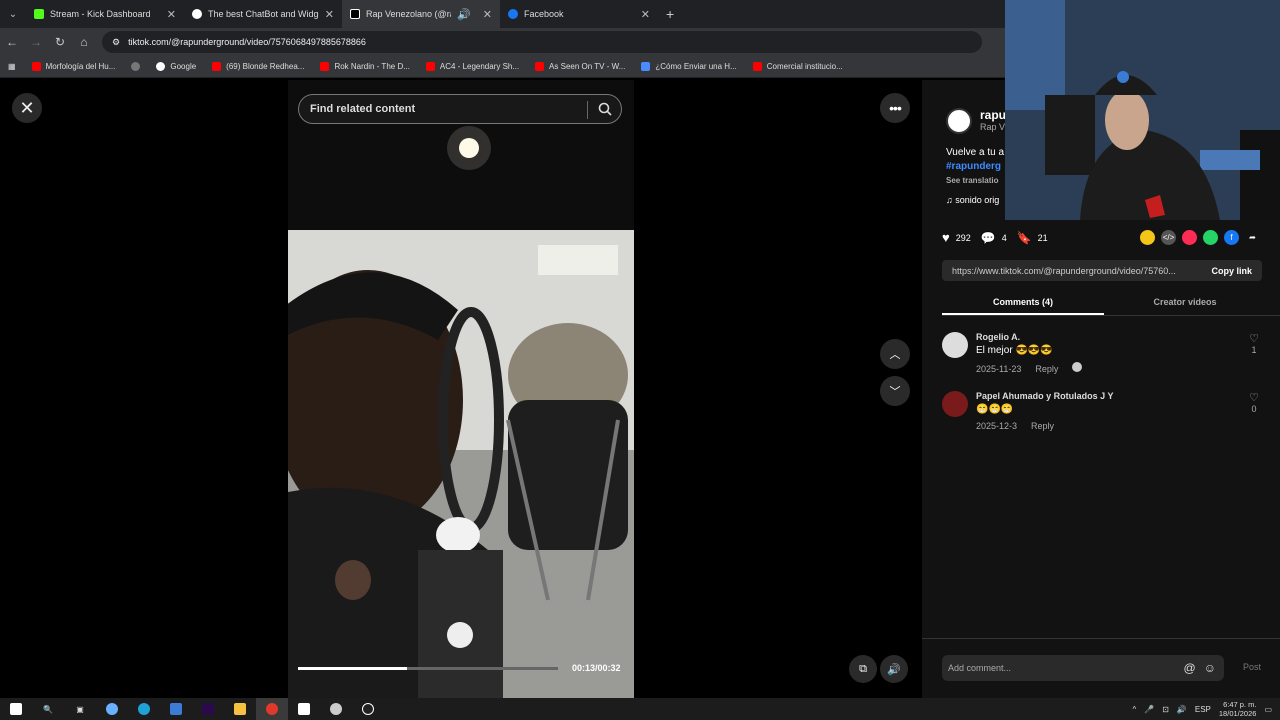 This screenshot has width=1280, height=720. I want to click on sound-link: ♫ sonido orig, so click(975, 200).